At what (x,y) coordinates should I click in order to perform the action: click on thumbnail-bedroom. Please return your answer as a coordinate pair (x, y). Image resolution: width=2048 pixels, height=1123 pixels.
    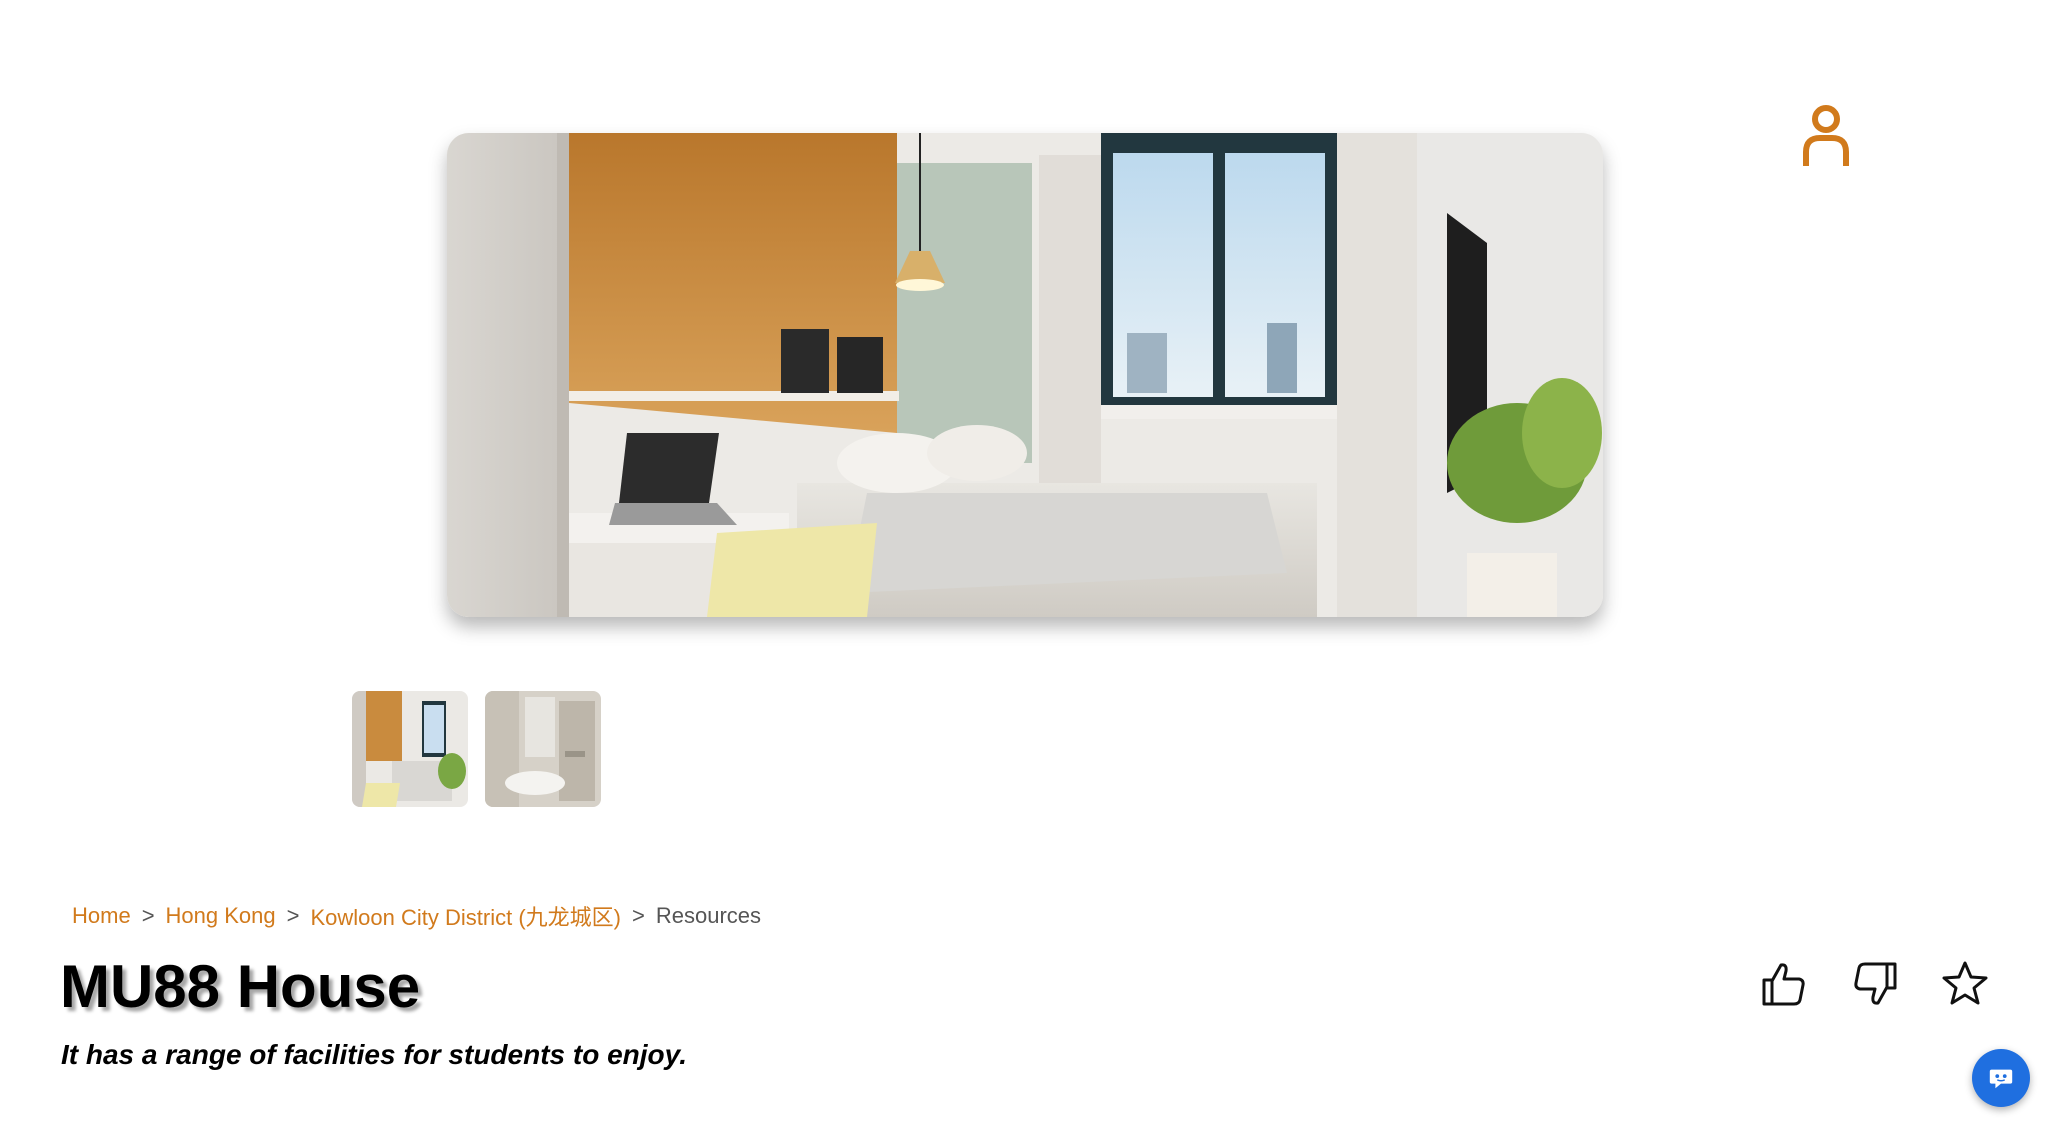
    Looking at the image, I should click on (410, 749).